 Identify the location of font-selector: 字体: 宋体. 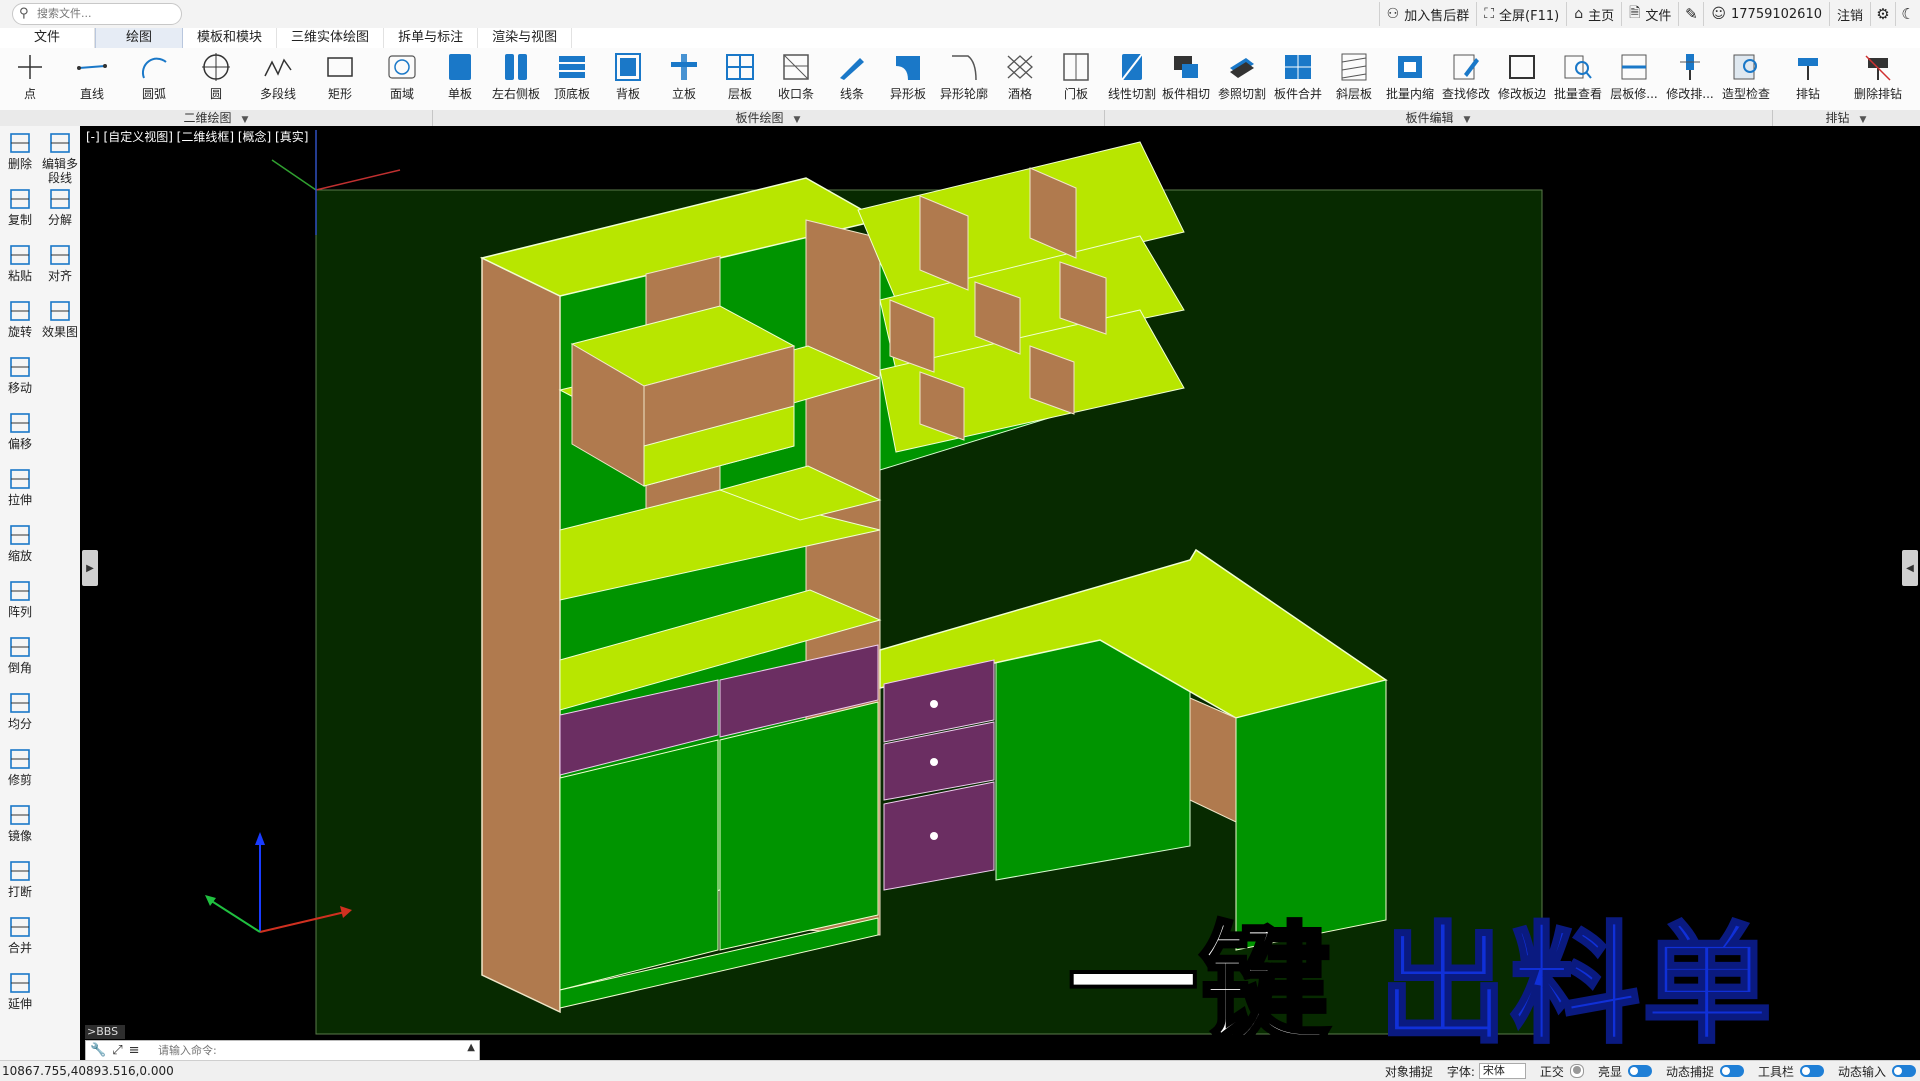
(1486, 1071).